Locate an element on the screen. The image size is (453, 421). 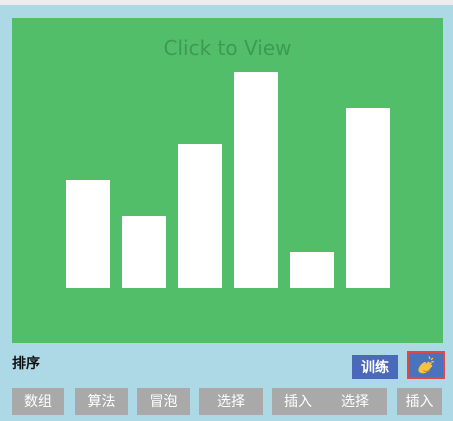
category-title: 排序 is located at coordinates (26, 364).